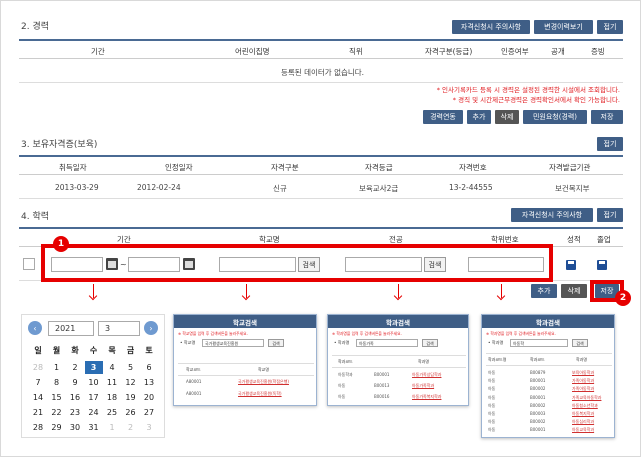 This screenshot has width=641, height=457. I want to click on career-col-proof: 증빙, so click(598, 51).